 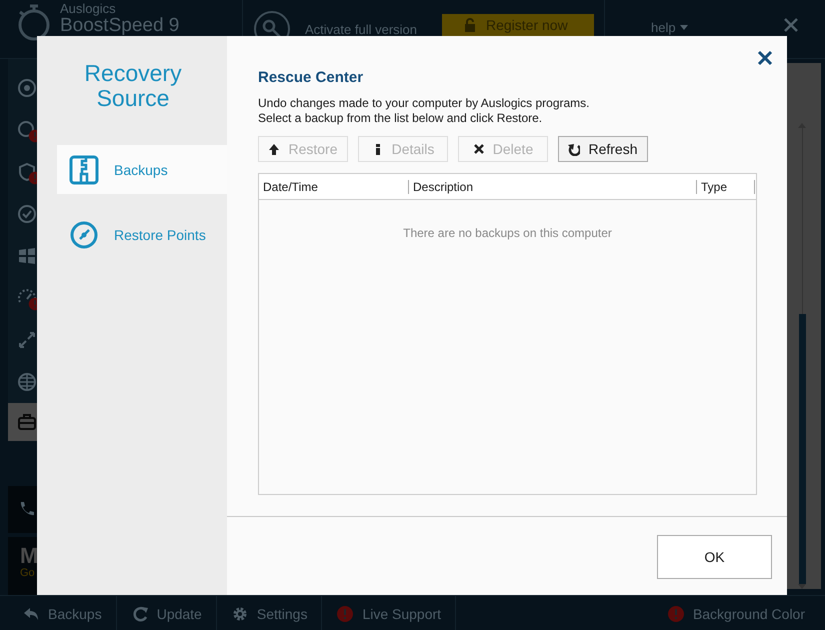 I want to click on product-name: BoostSpeed 9, so click(x=120, y=25).